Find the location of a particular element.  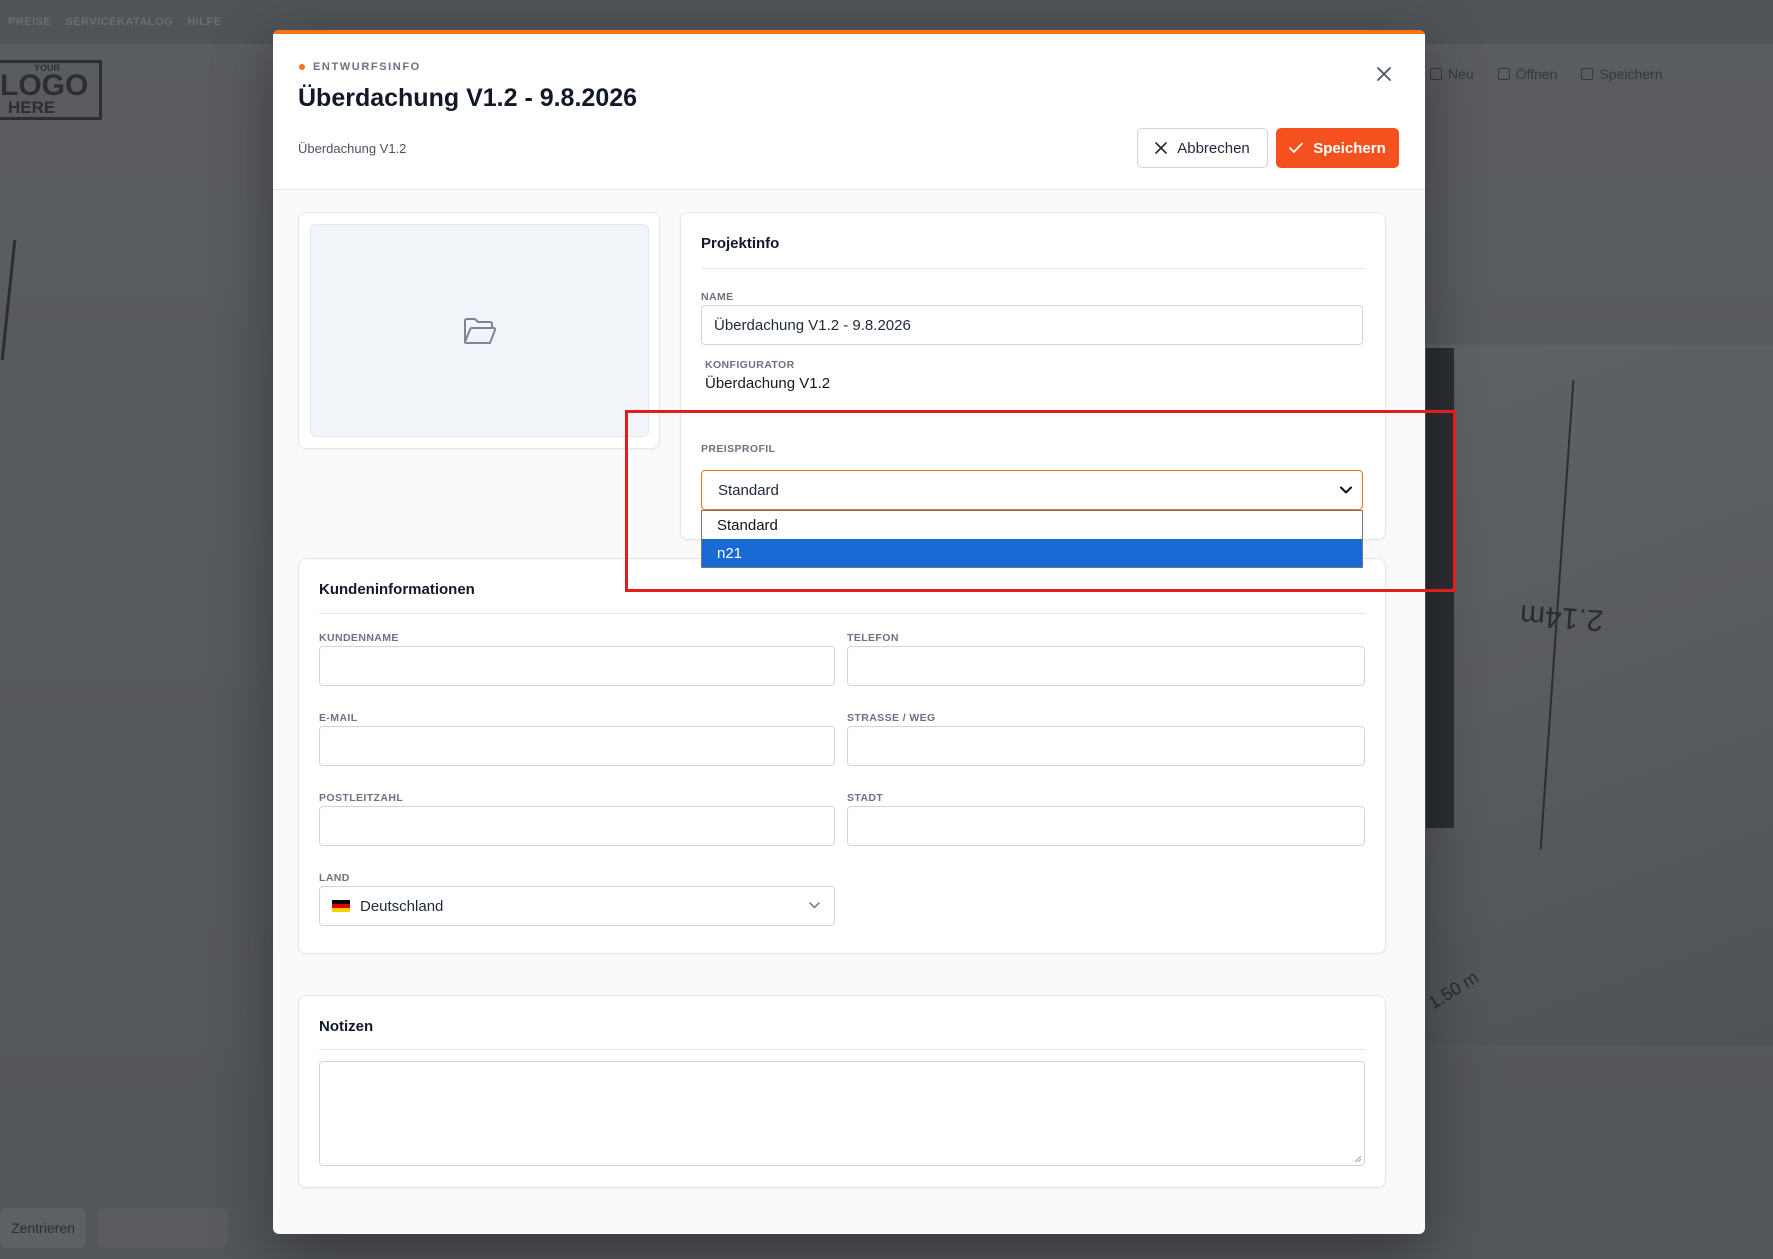

price-profile-label: PREISPROFIL is located at coordinates (738, 449).